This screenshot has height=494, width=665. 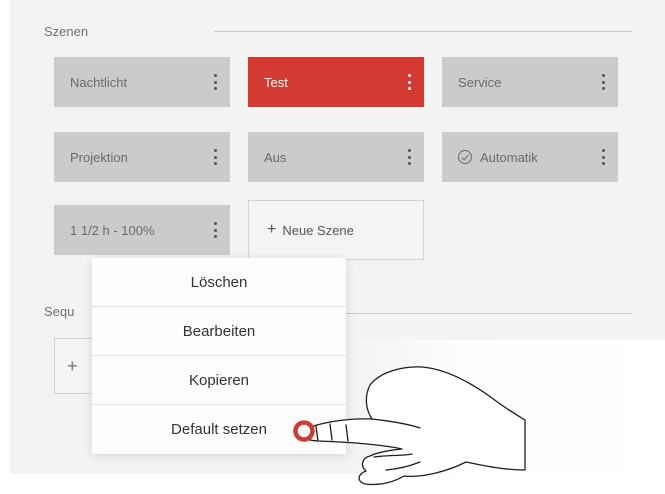 What do you see at coordinates (219, 380) in the screenshot?
I see `menu-item-copy: Kopieren` at bounding box center [219, 380].